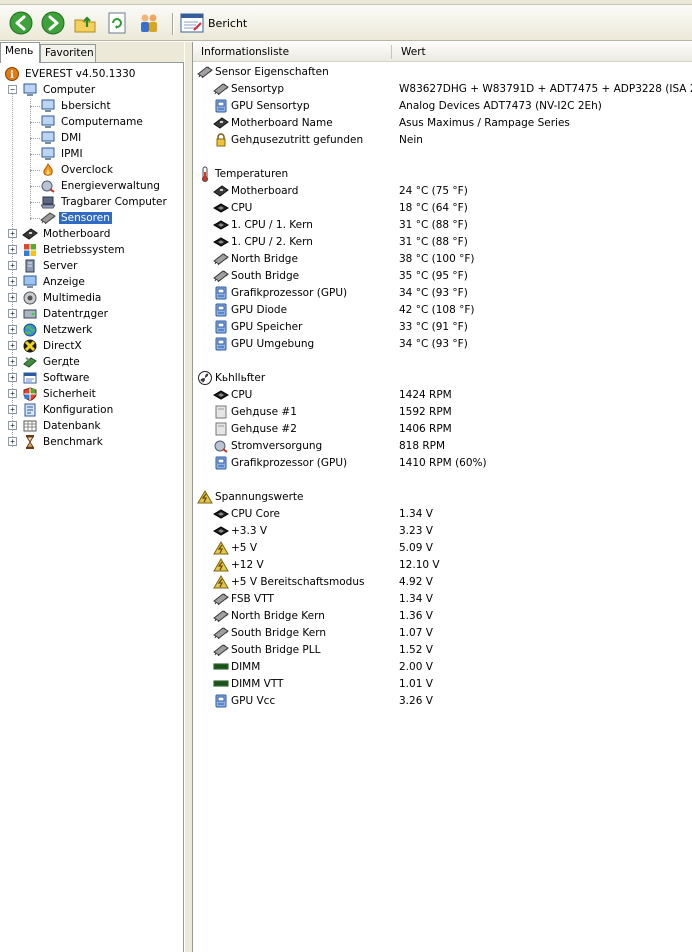  What do you see at coordinates (62, 298) in the screenshot?
I see `tree-item-multimedia: Multimedia` at bounding box center [62, 298].